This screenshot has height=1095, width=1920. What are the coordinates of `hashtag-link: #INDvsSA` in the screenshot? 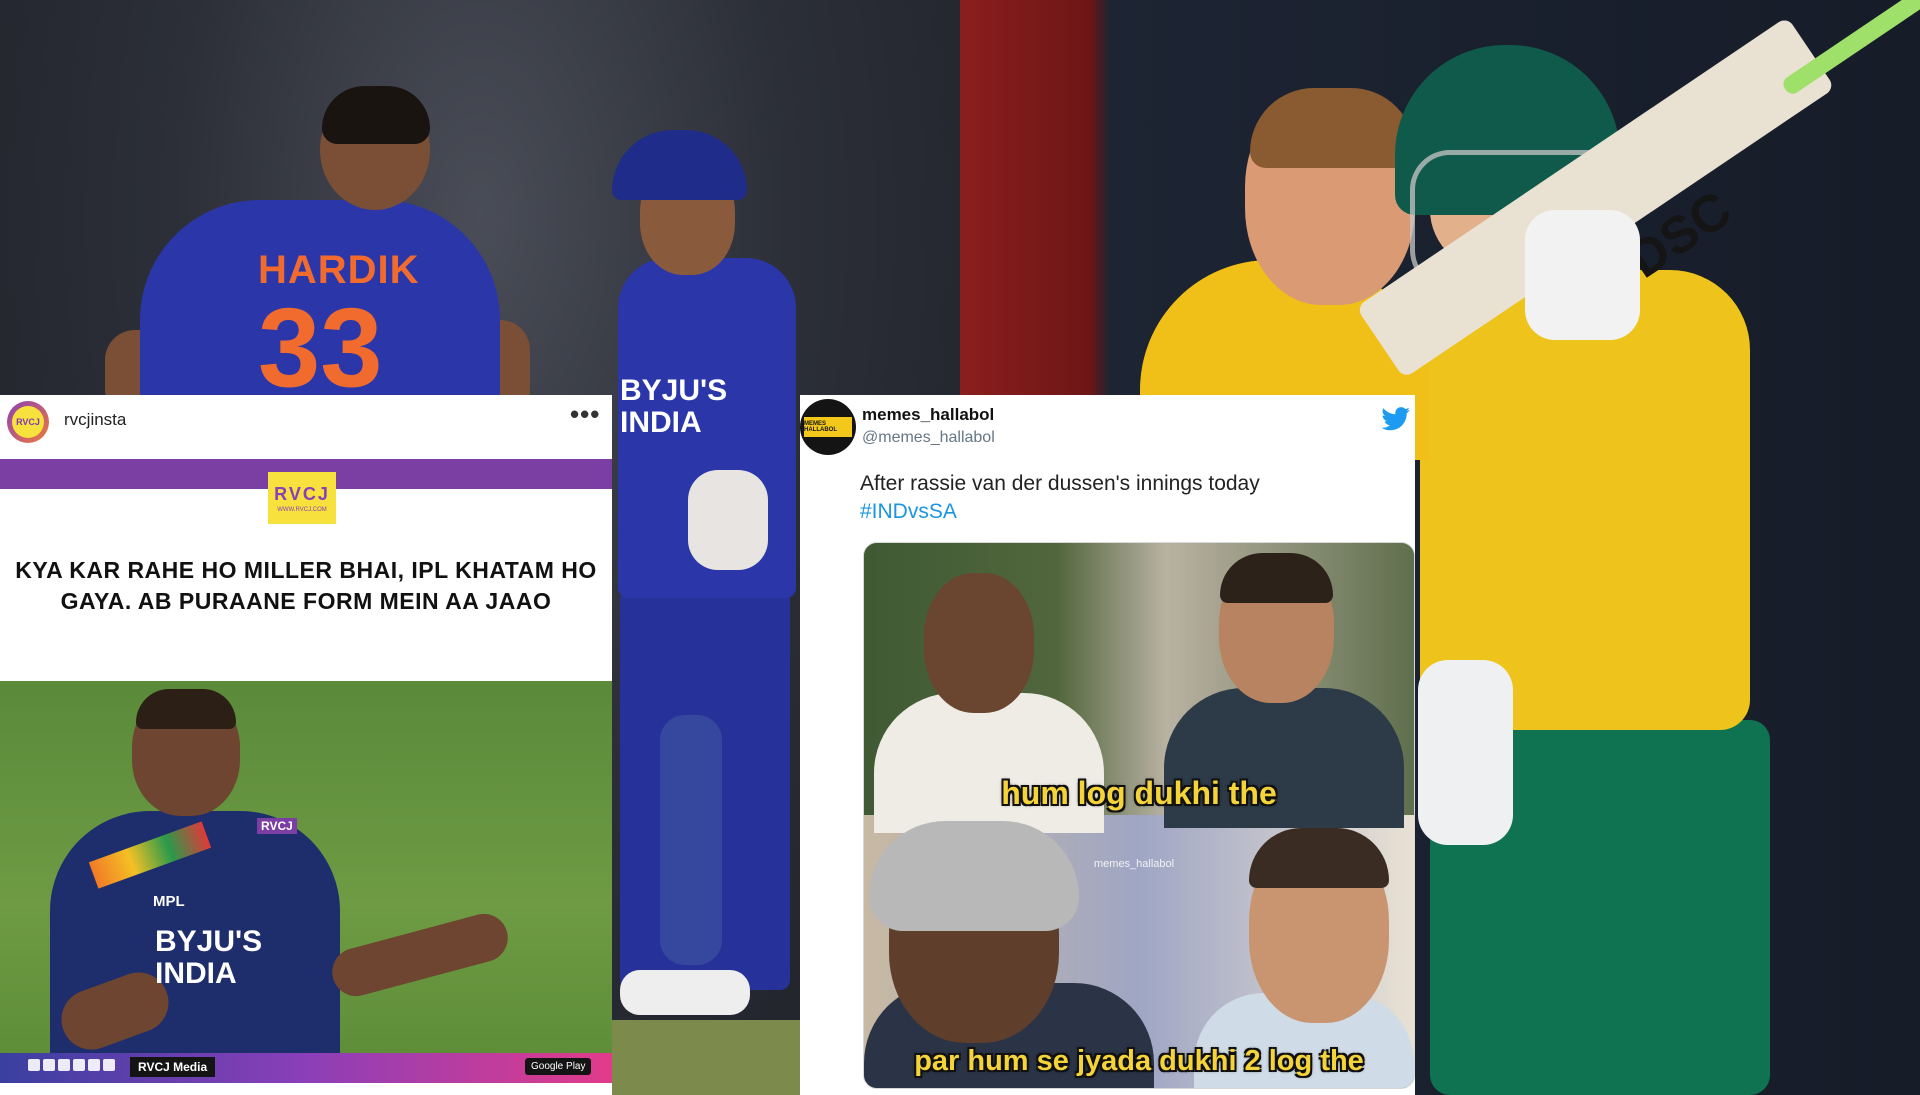 It's located at (1125, 512).